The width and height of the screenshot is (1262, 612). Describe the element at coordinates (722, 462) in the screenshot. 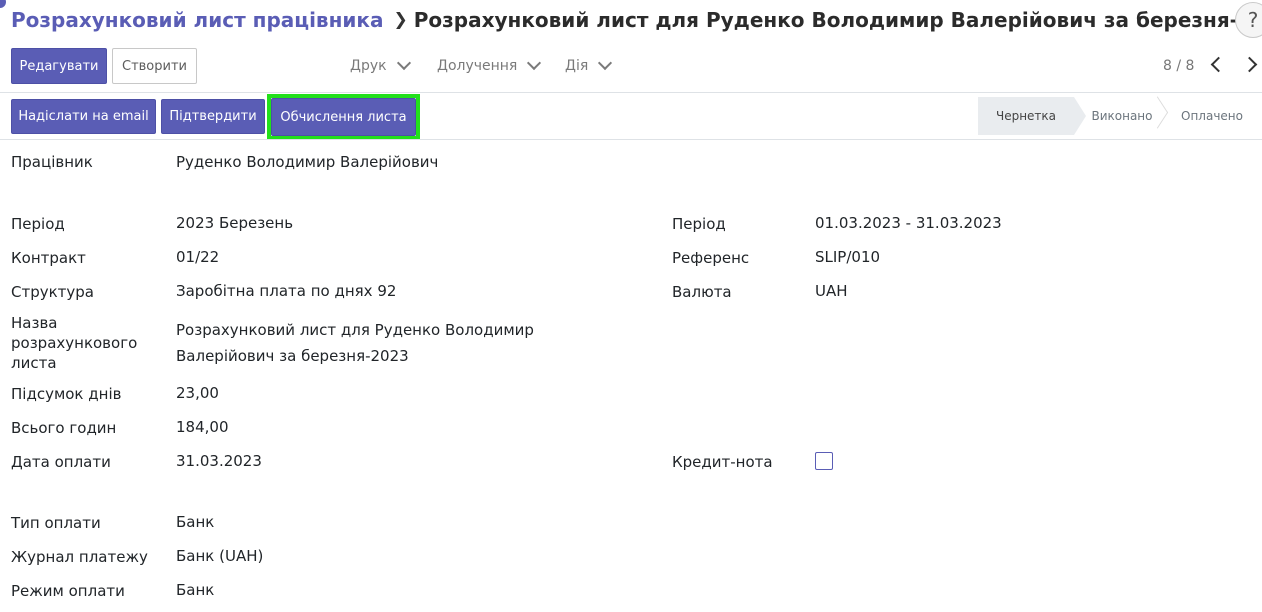

I see `credit-note-label: Кредит-нота` at that location.